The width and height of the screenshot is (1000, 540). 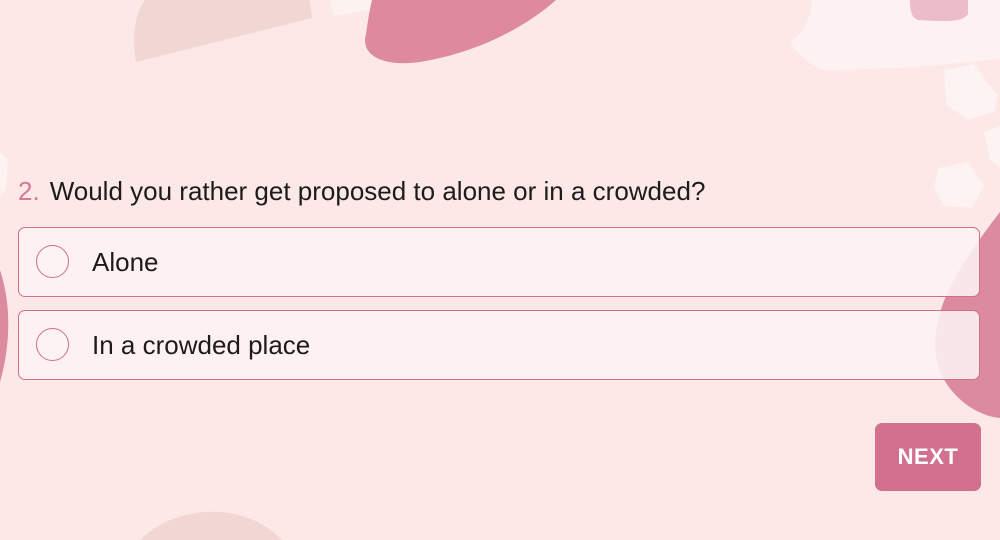 I want to click on answer-option-label: Alone, so click(x=125, y=262).